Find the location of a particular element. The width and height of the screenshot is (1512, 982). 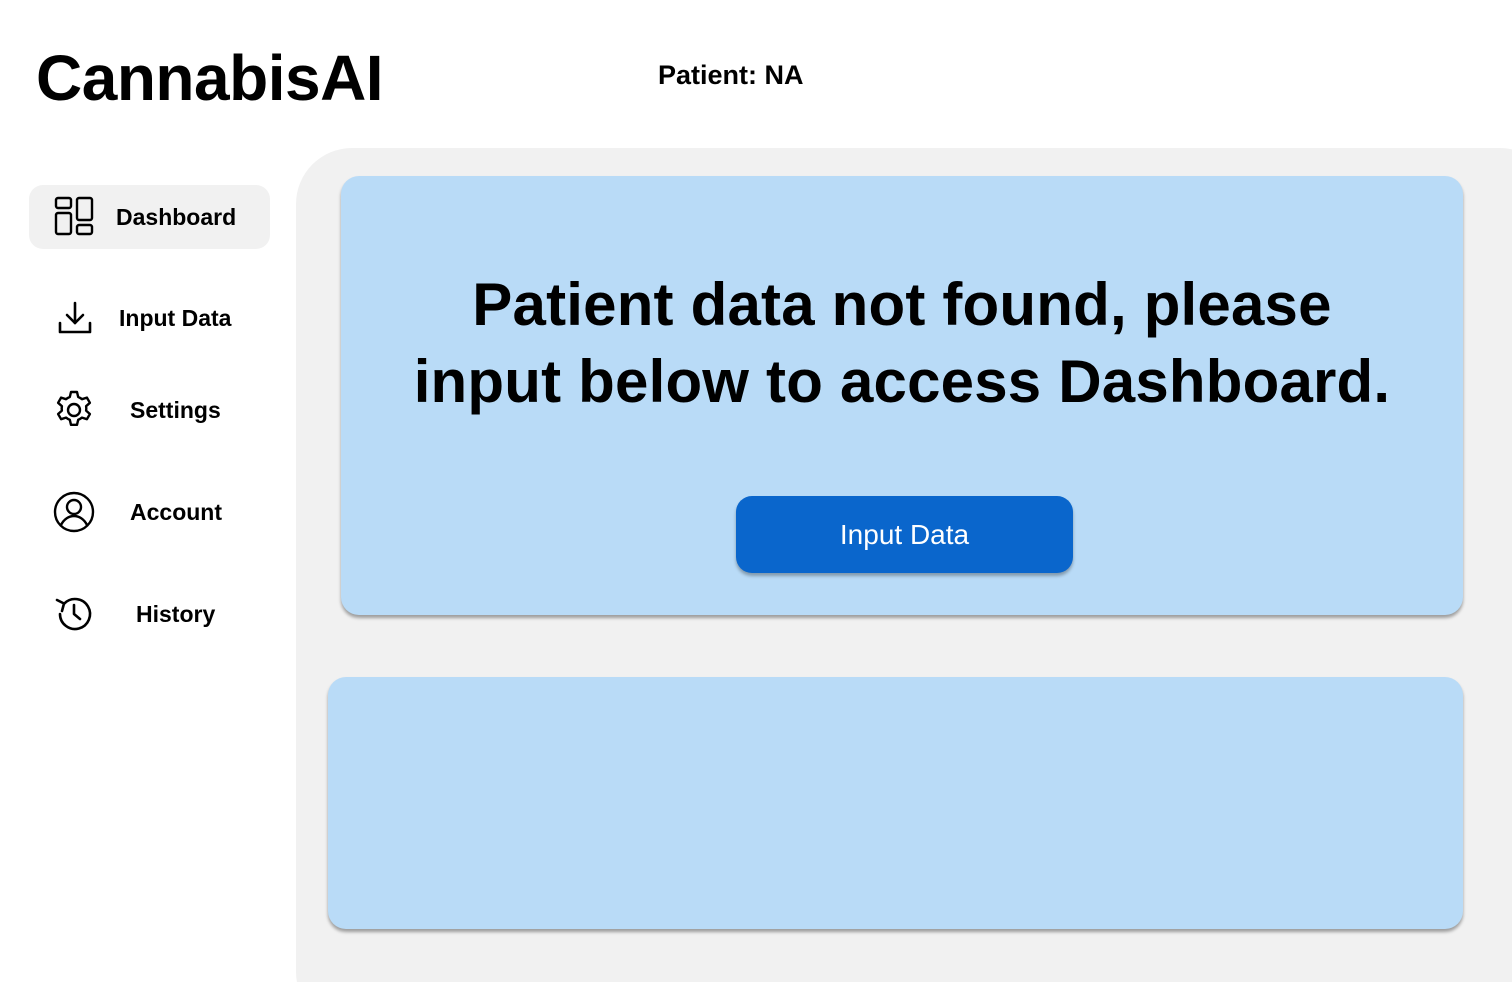

download-icon is located at coordinates (75, 318).